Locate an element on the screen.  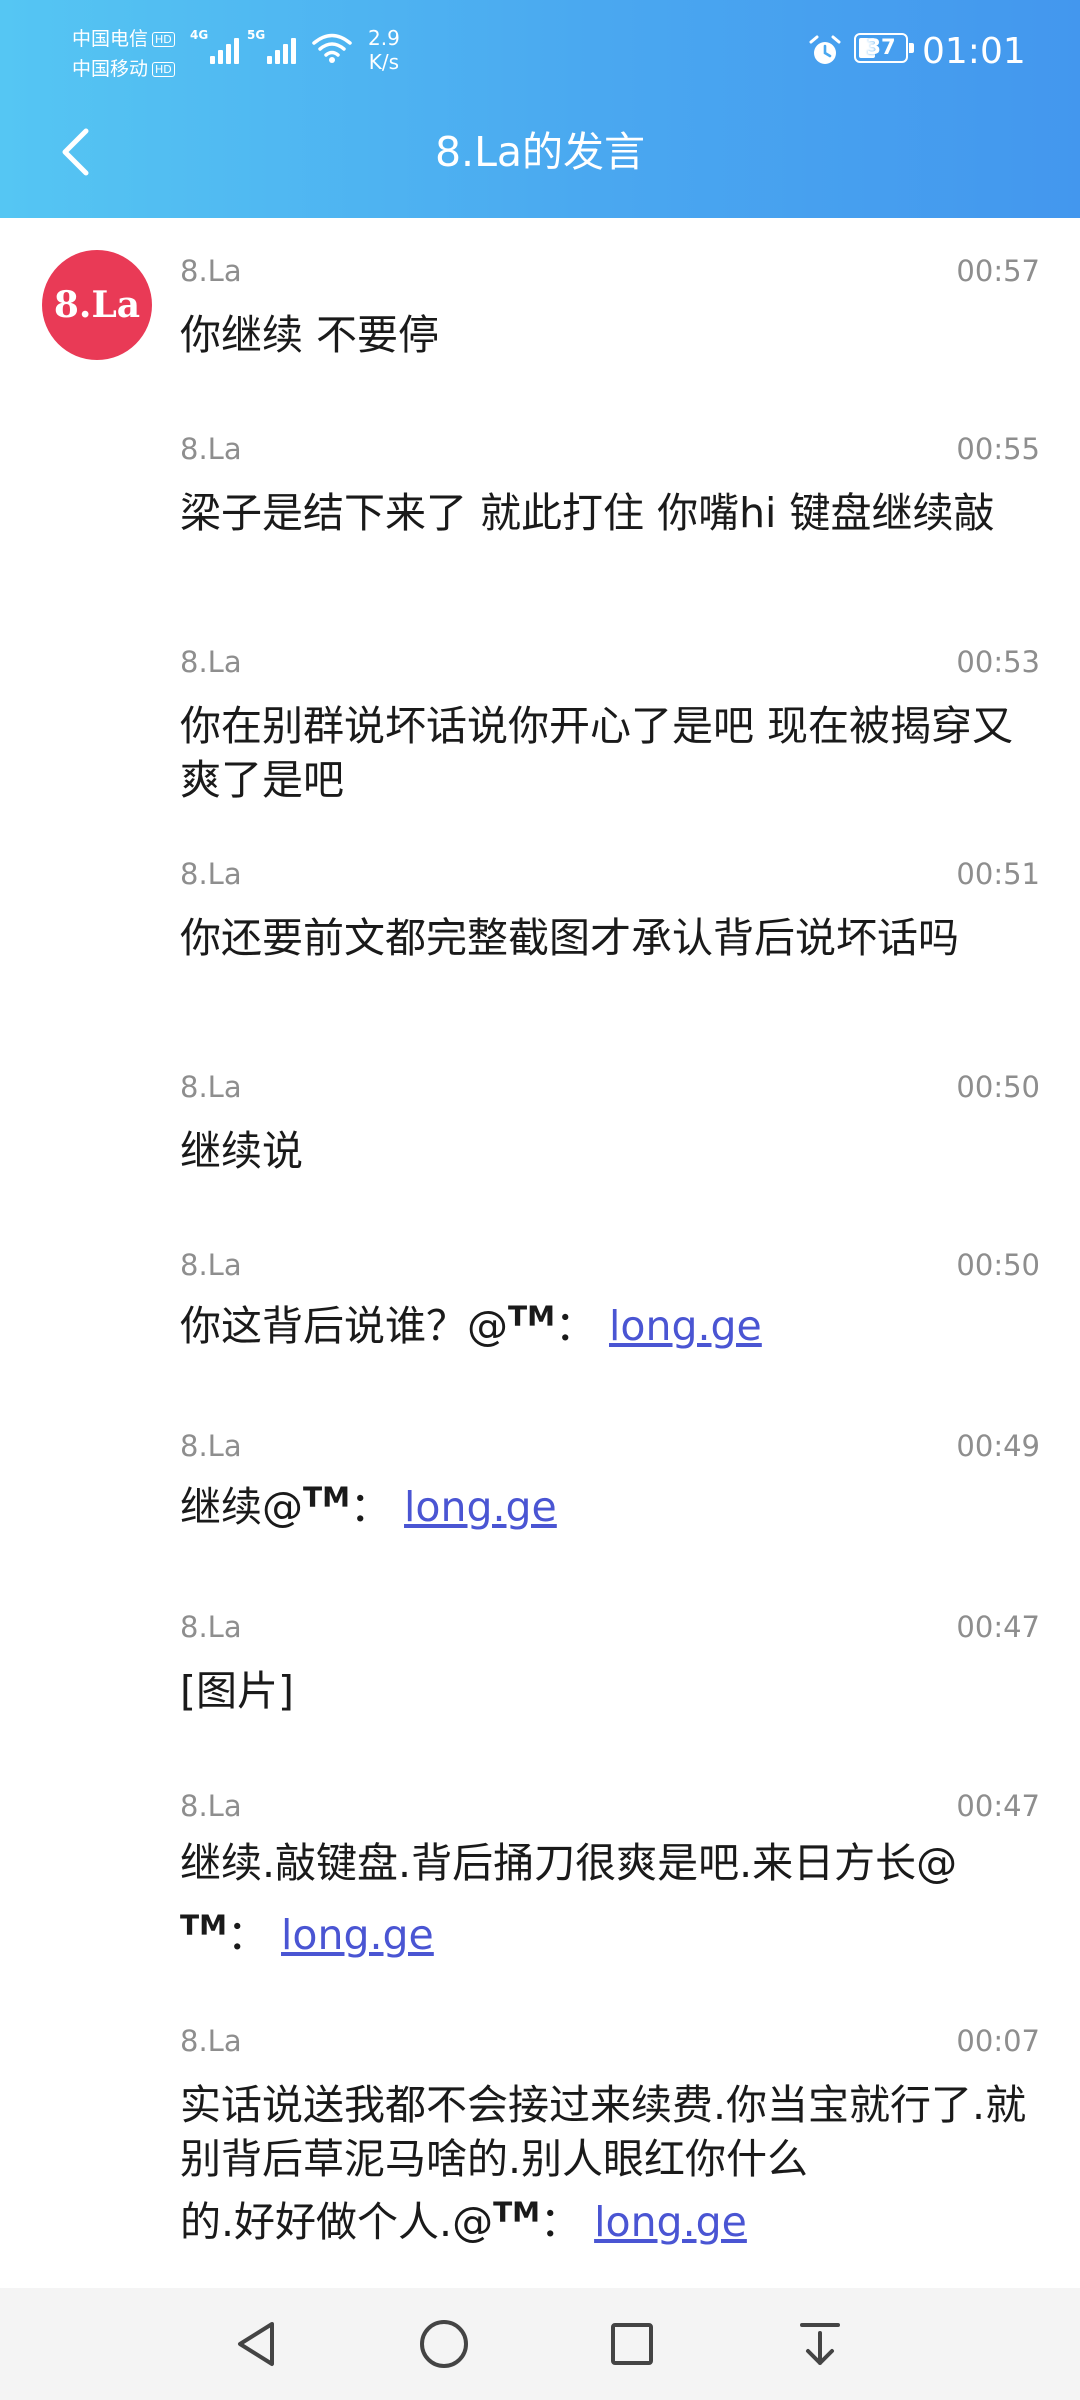
list-item: 8.La 00:53 你在别群说坏话说你开心了是吧 现在被揭穿又爽了是吧 is located at coordinates (610, 724).